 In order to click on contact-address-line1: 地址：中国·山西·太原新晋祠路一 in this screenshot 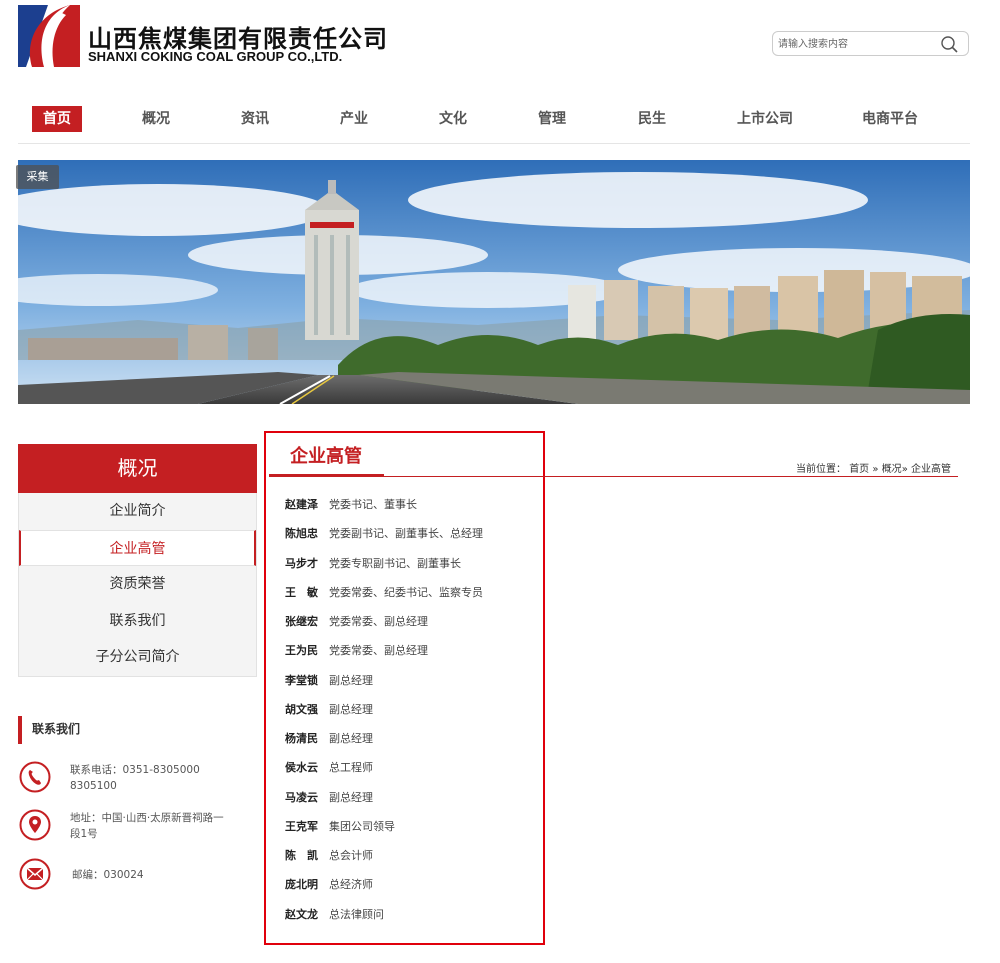, I will do `click(147, 818)`.